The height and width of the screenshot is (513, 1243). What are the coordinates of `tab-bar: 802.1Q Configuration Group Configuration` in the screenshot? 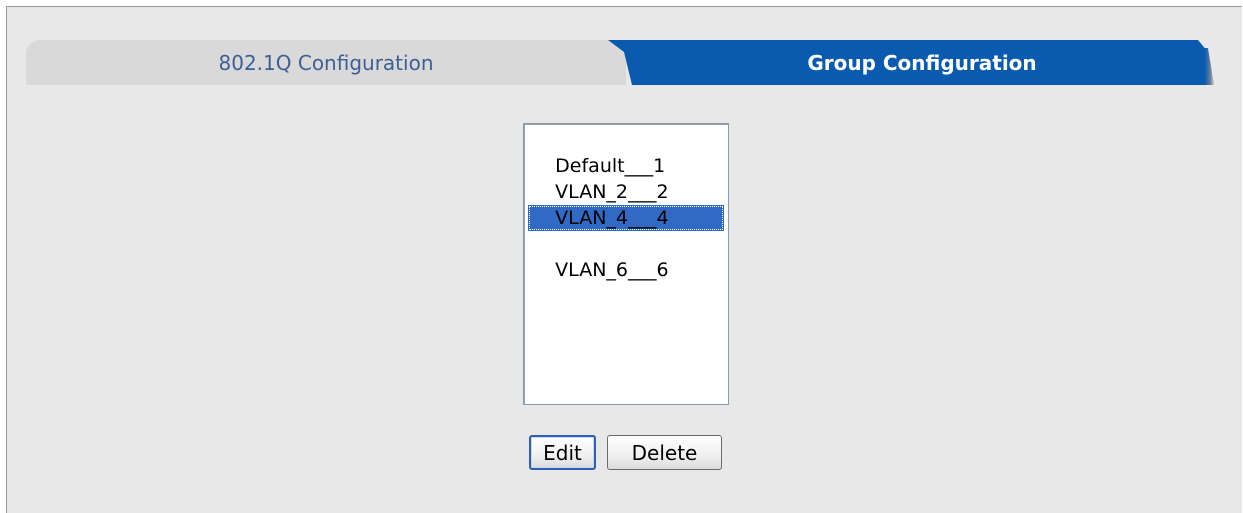 It's located at (620, 62).